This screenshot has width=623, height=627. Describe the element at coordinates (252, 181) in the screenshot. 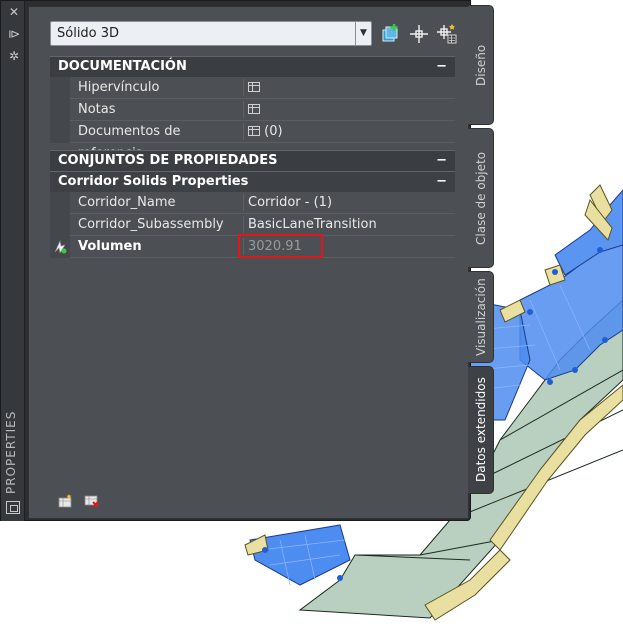

I see `section-header-corridor-solids: Corridor Solids Properties −` at that location.